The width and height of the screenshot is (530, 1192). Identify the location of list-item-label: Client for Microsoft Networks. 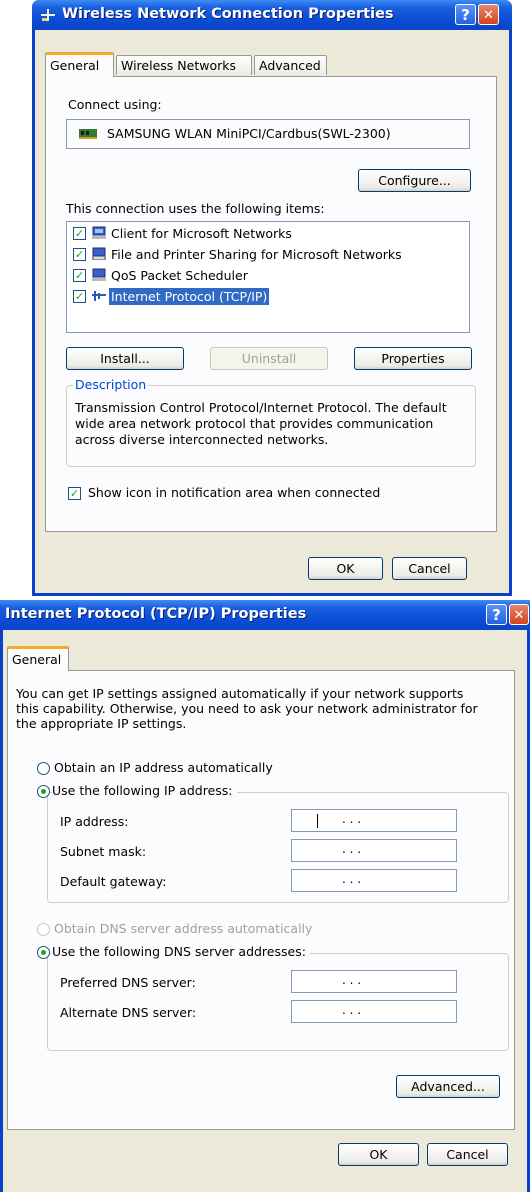
(201, 233).